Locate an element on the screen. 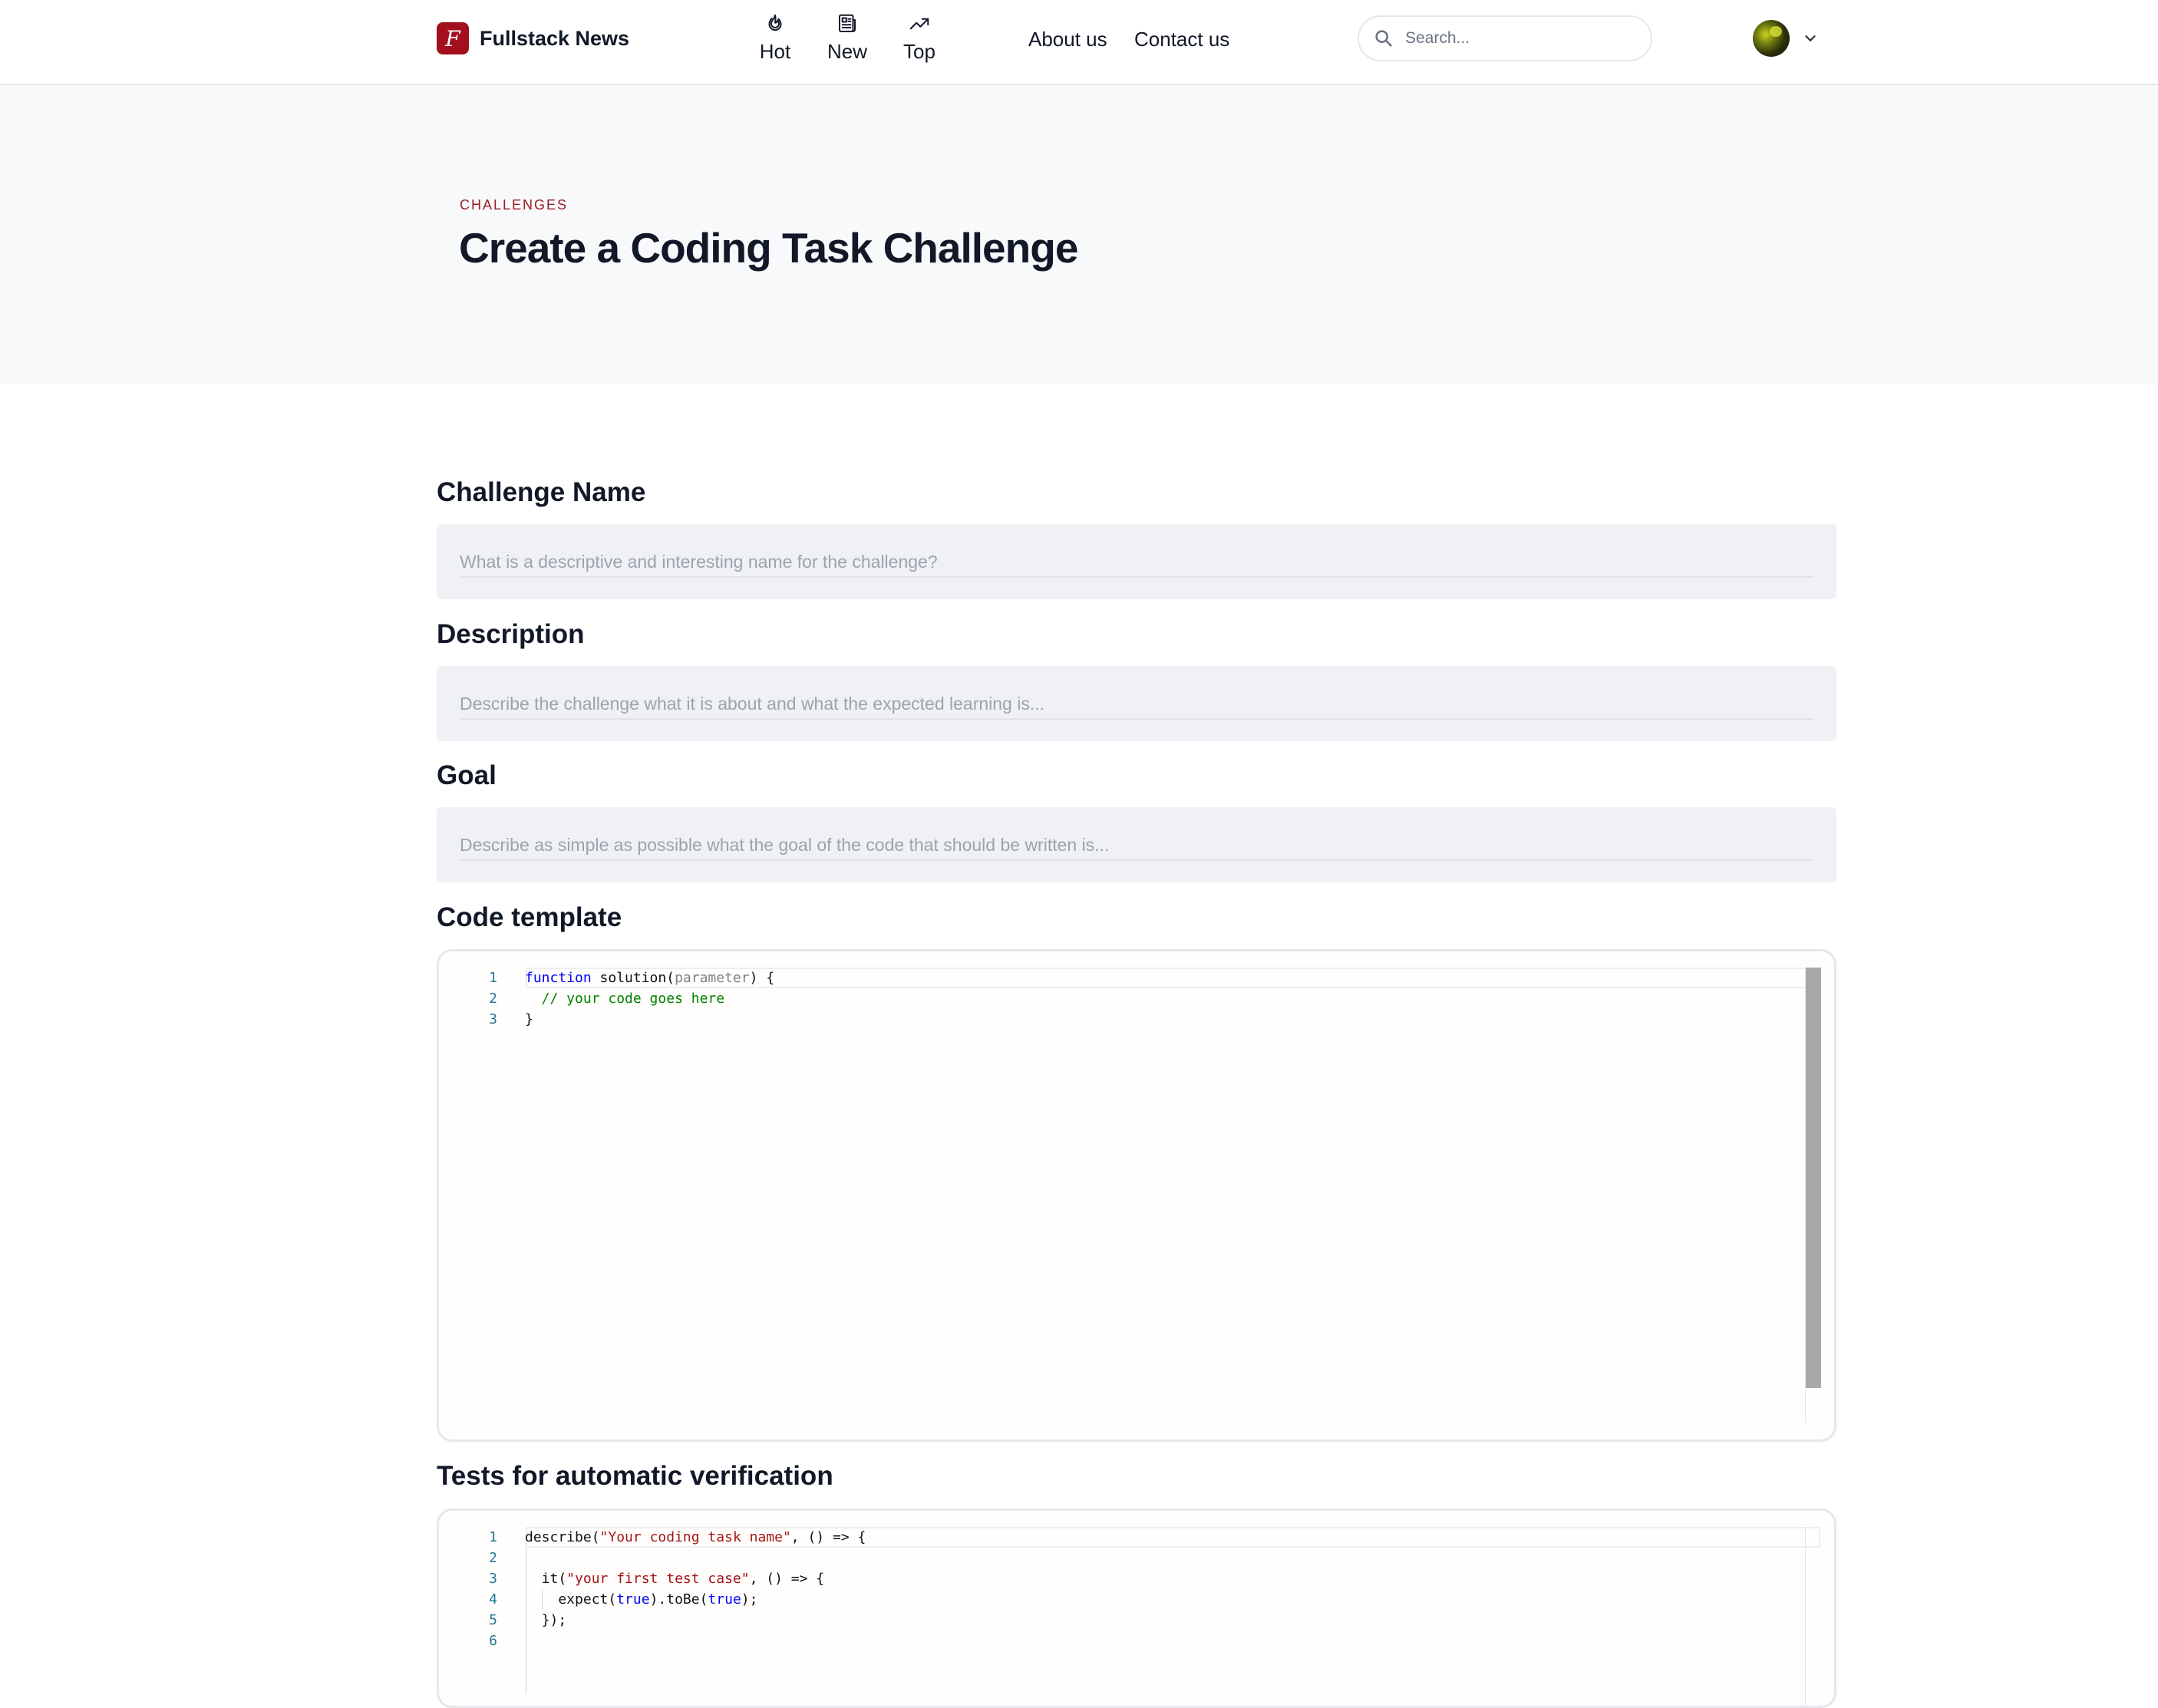  tab-hot-label: Hot is located at coordinates (775, 52).